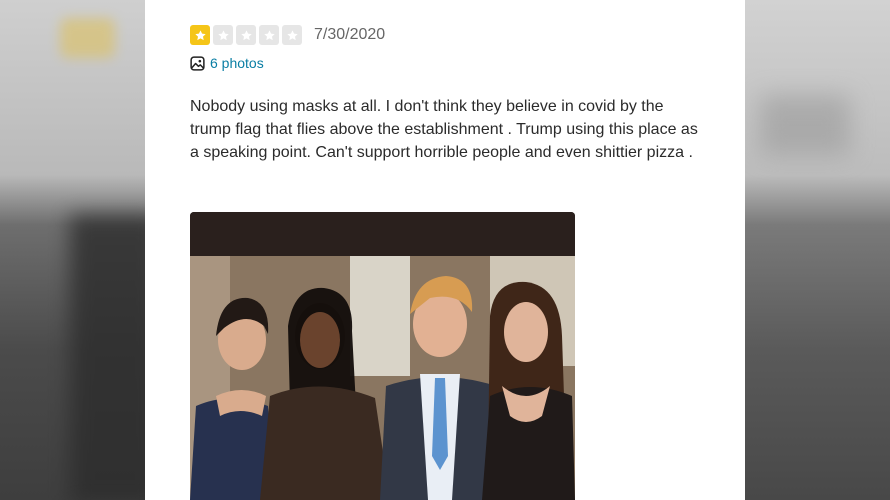  I want to click on photos-link-label: 6 photos, so click(237, 63).